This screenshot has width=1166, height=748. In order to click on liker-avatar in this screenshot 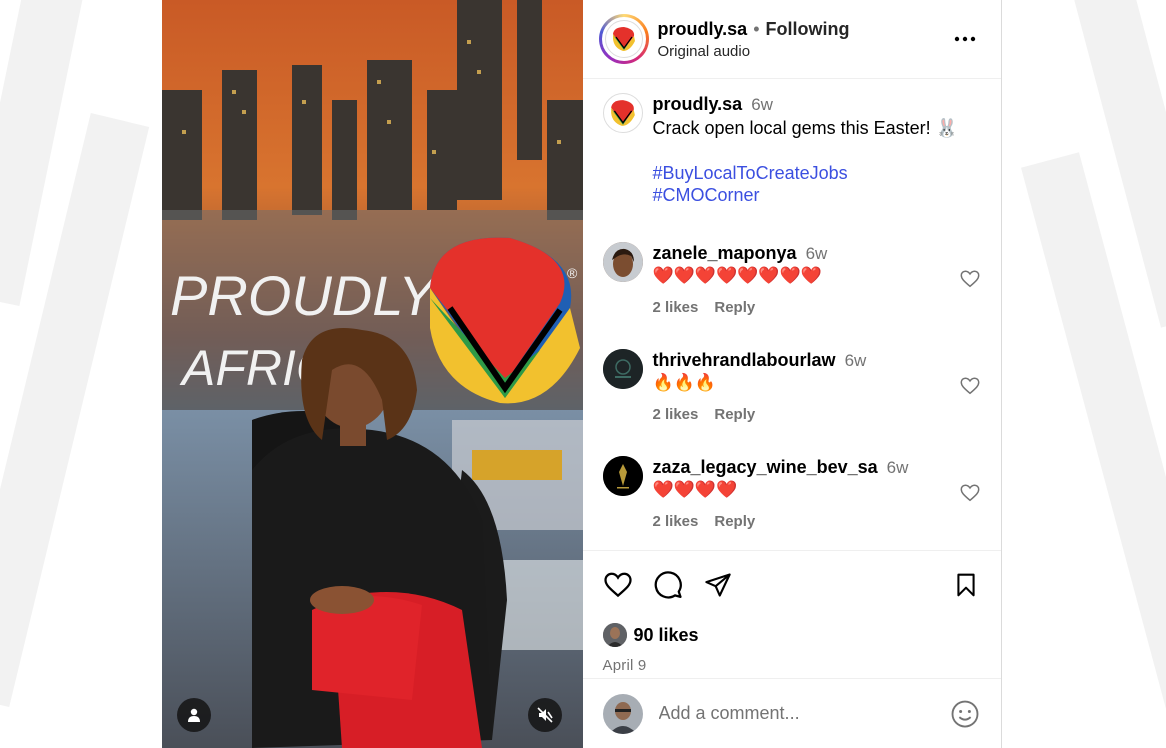, I will do `click(614, 635)`.